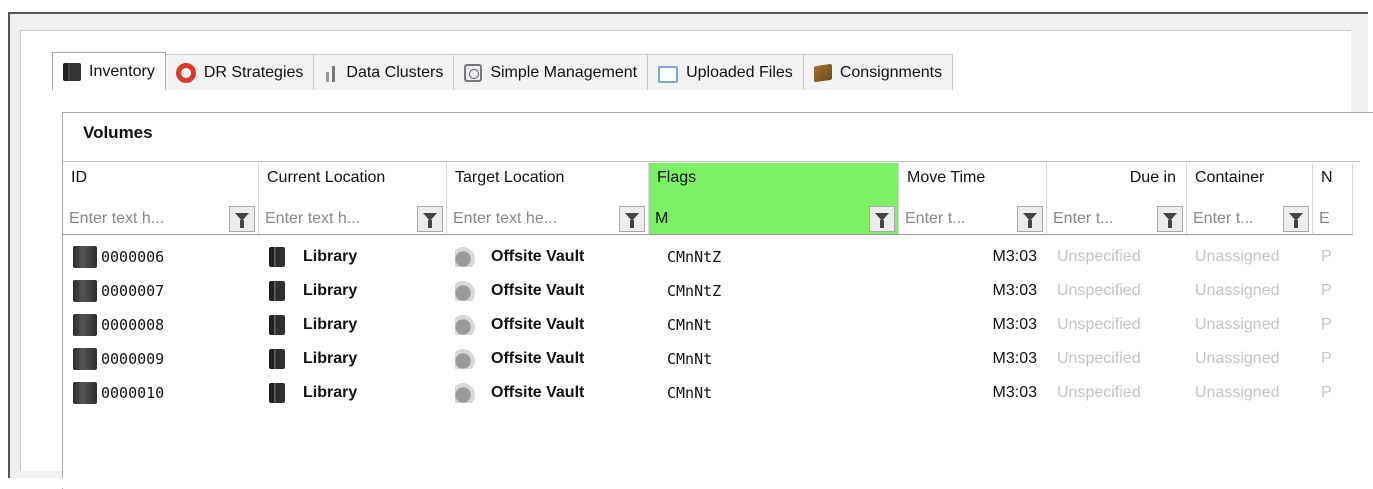 The image size is (1373, 489). Describe the element at coordinates (882, 219) in the screenshot. I see `filter-button-flags` at that location.